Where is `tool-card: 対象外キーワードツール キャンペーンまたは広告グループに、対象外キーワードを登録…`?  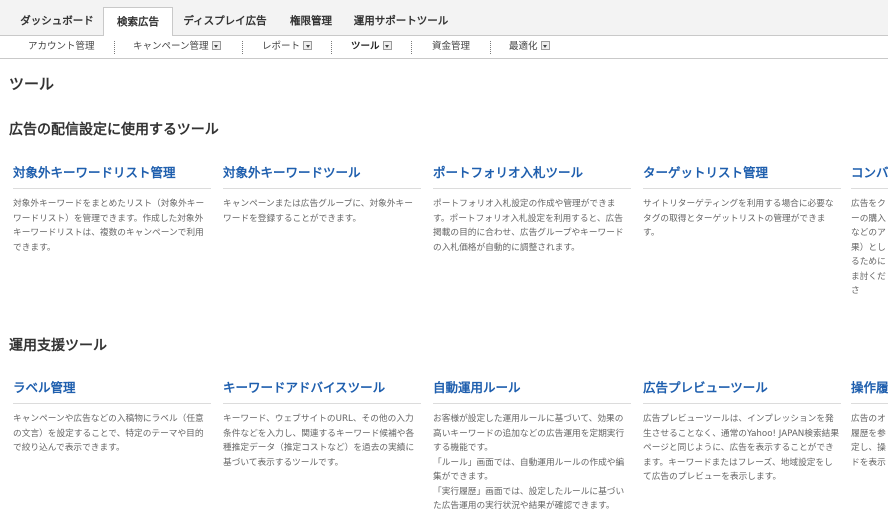 tool-card: 対象外キーワードツール キャンペーンまたは広告グループに、対象外キーワードを登録… is located at coordinates (322, 232).